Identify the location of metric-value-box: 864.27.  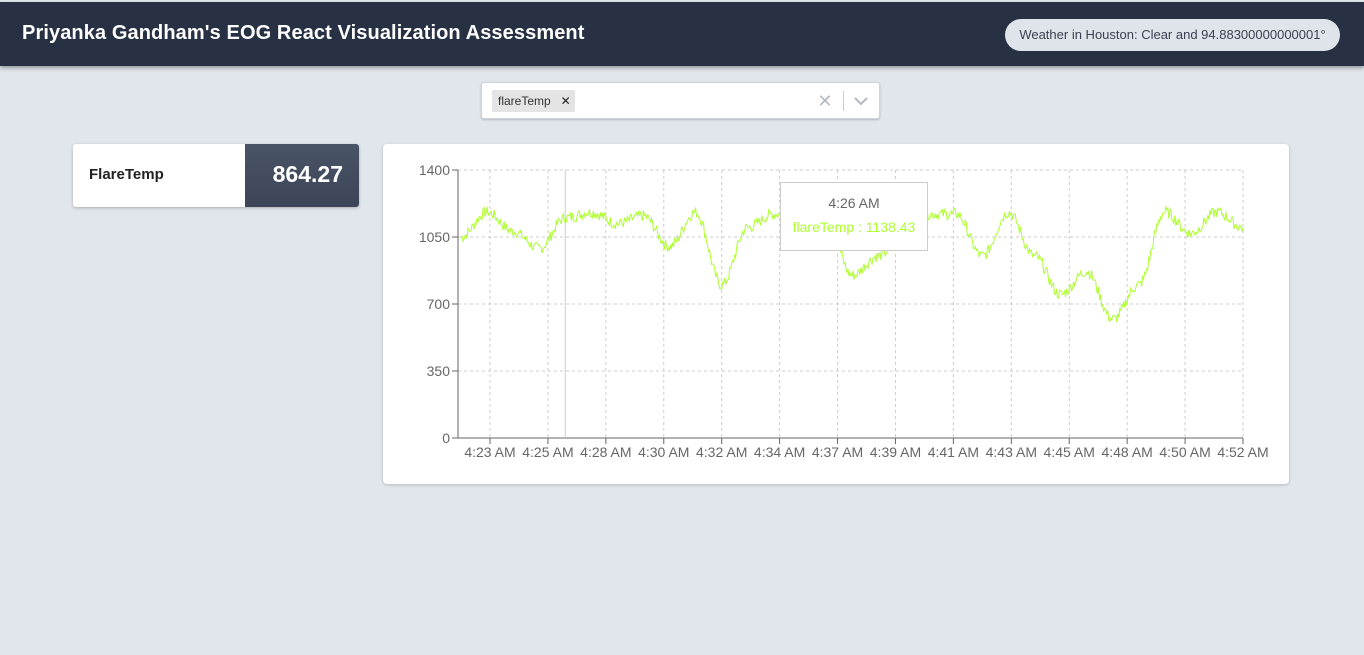
(302, 175).